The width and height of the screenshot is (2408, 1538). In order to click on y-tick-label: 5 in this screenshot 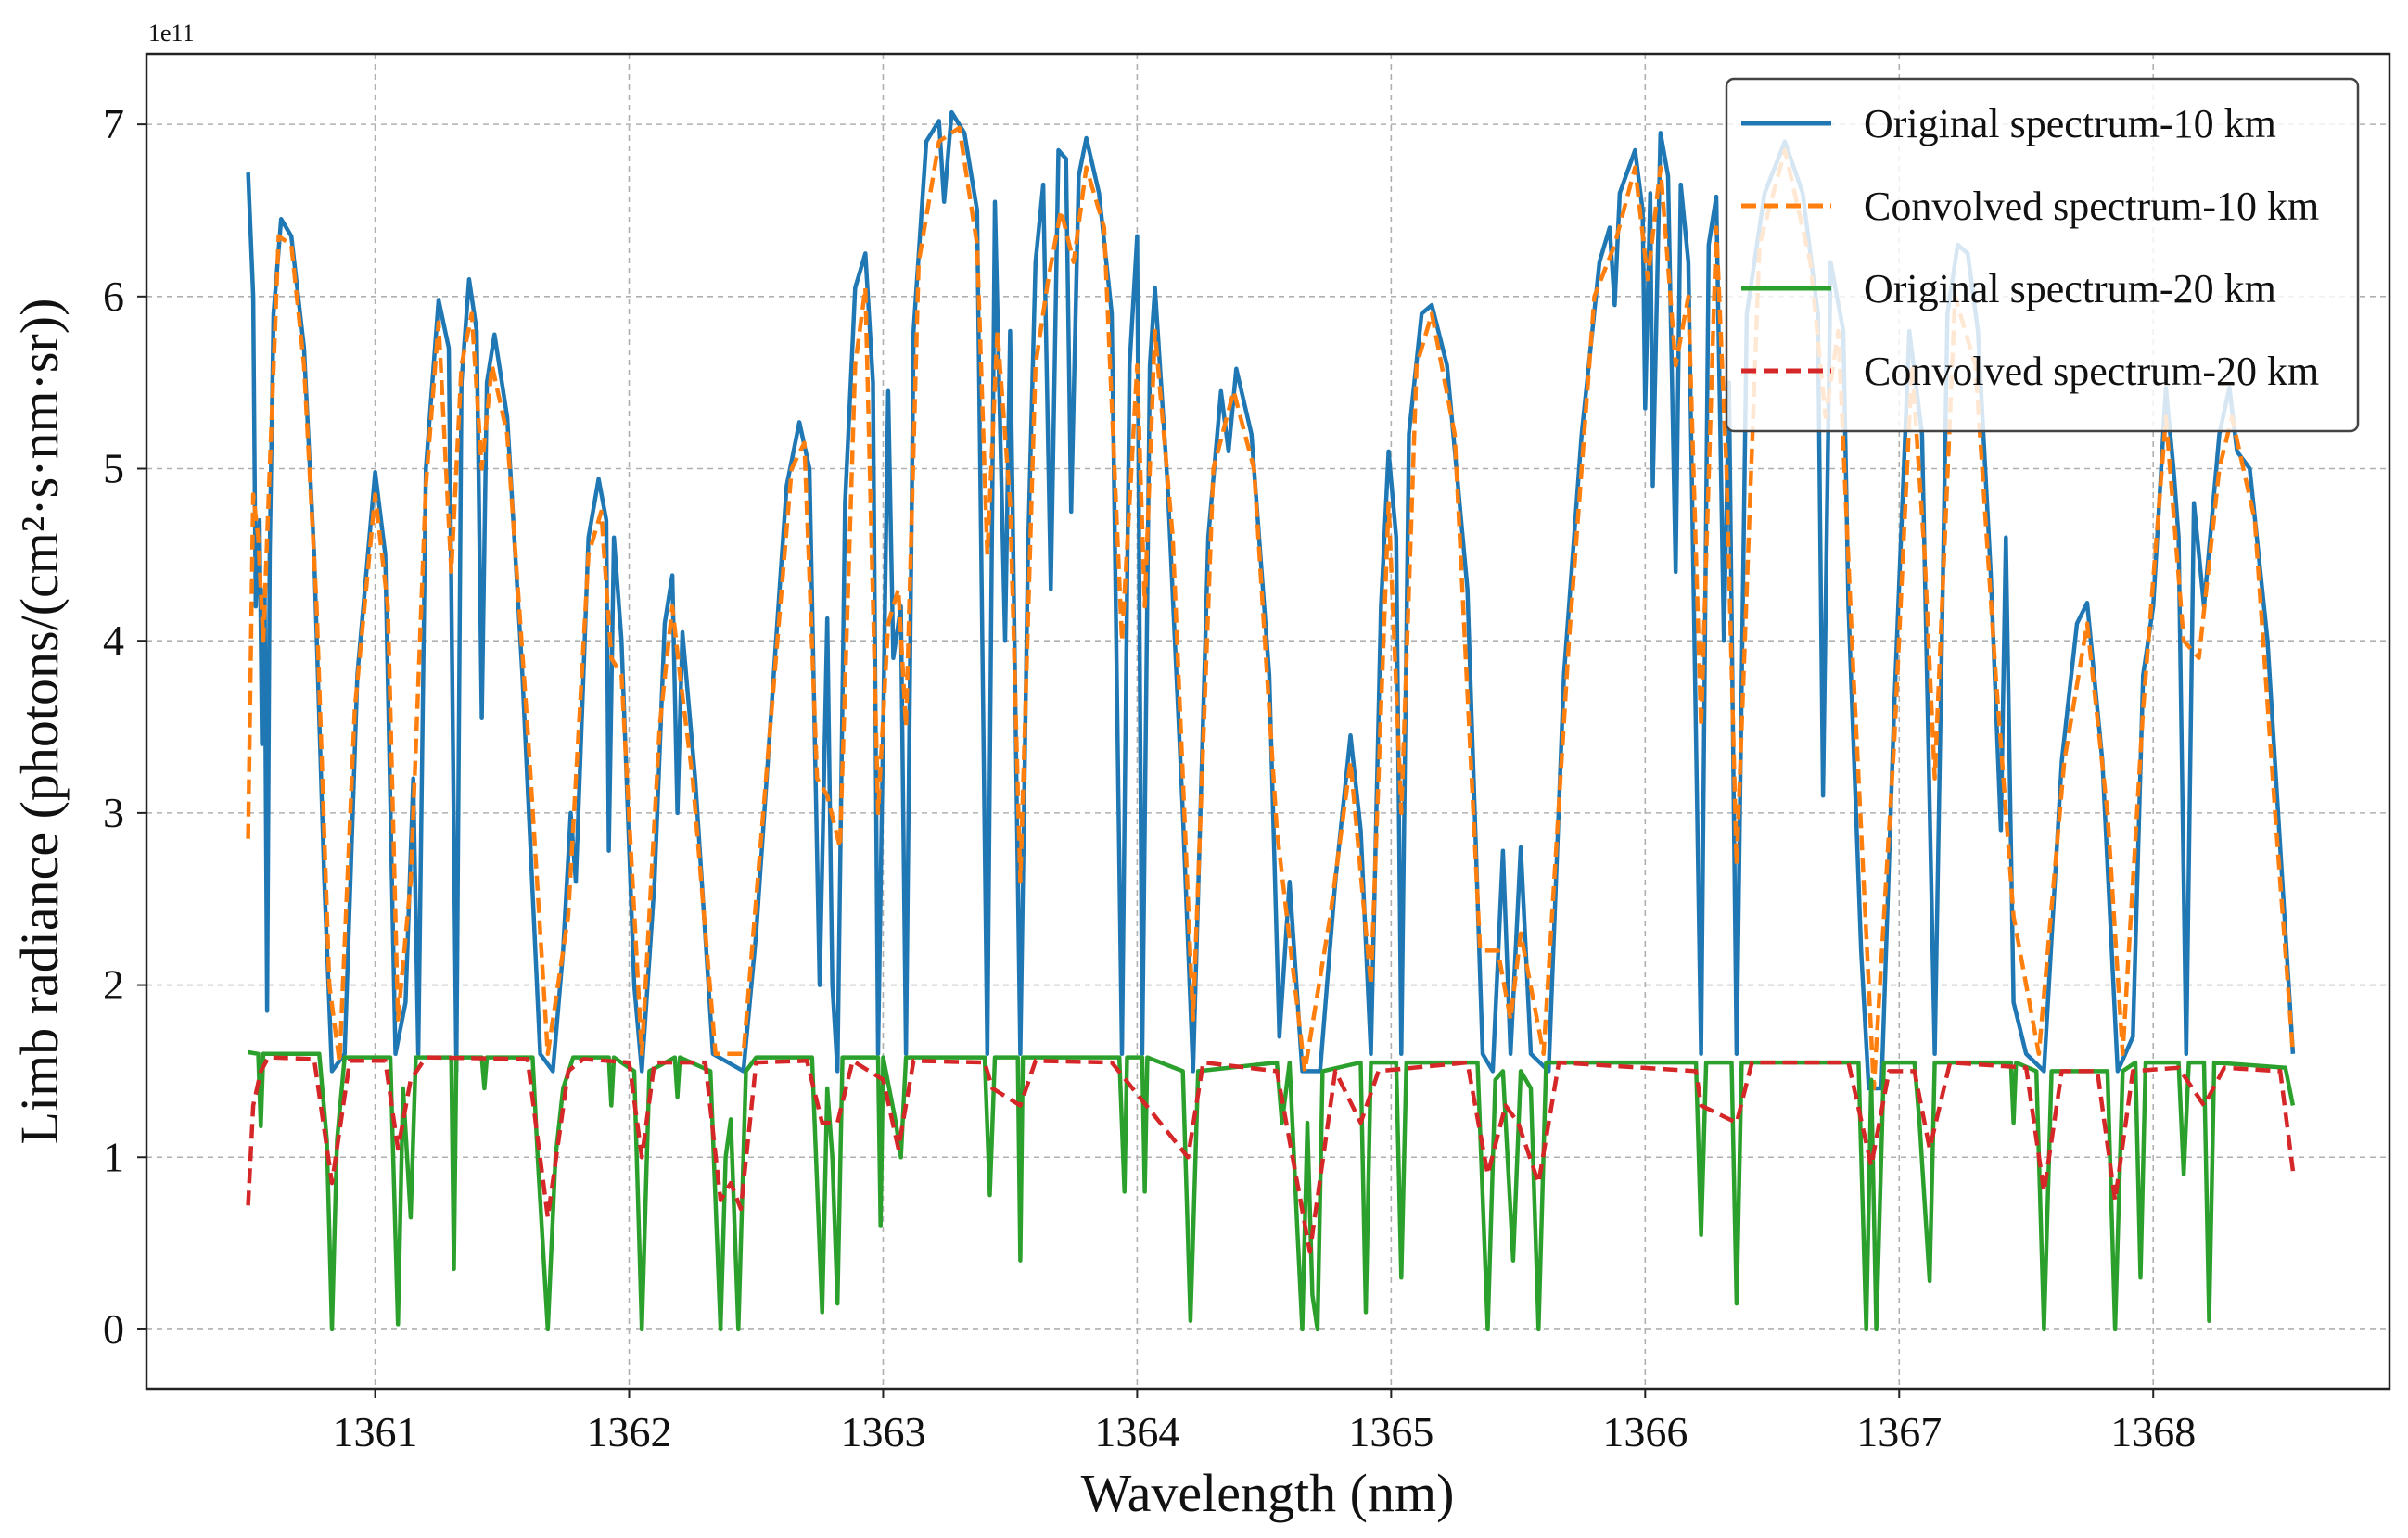, I will do `click(113, 469)`.